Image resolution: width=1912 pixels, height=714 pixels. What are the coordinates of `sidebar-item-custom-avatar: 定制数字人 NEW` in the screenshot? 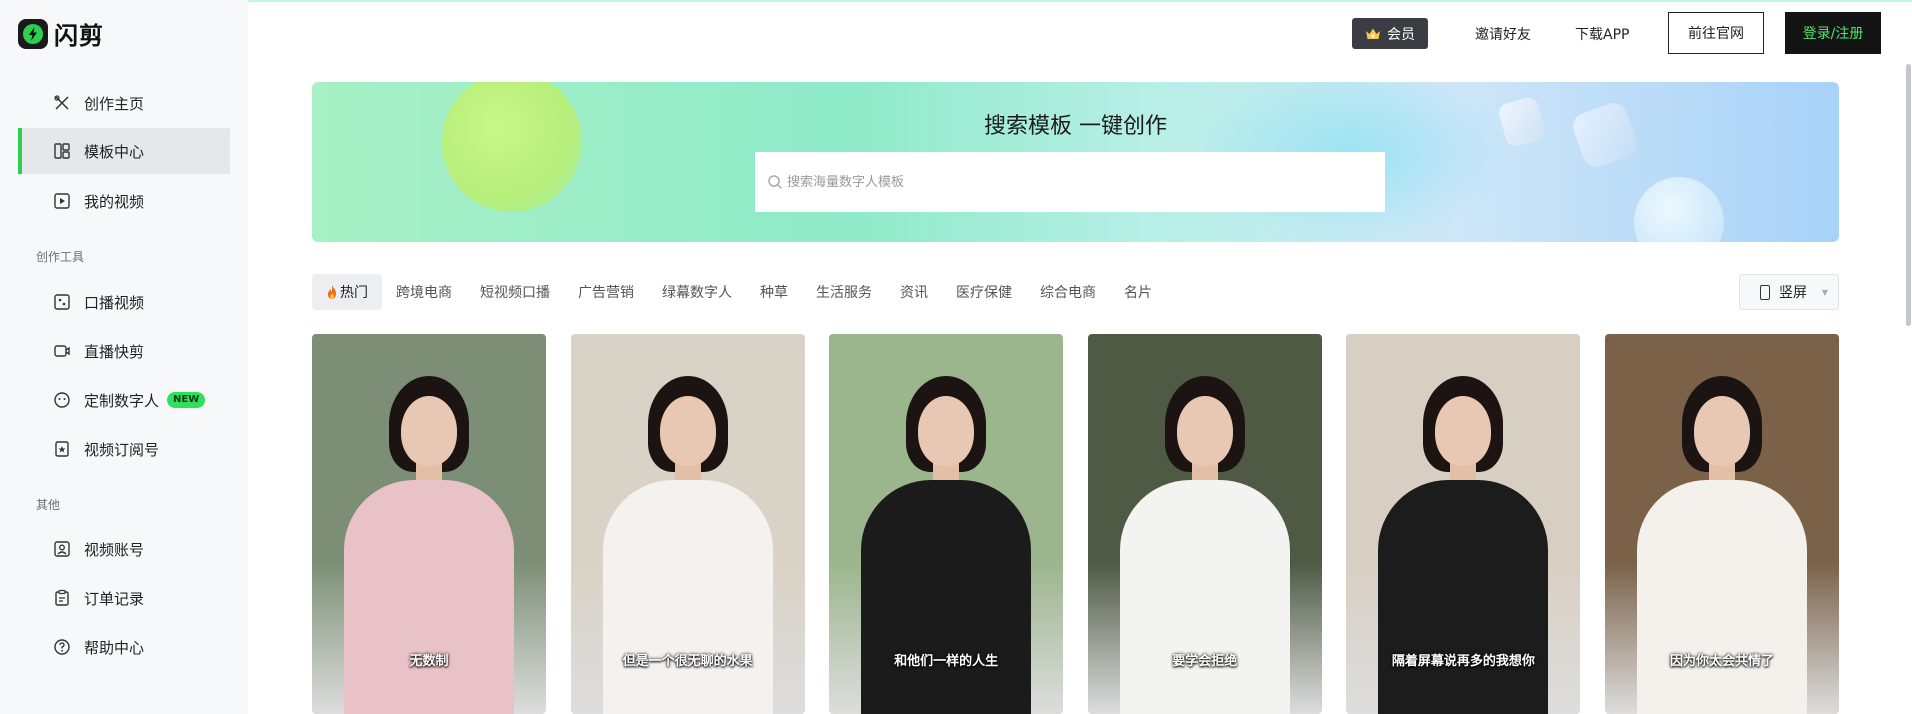 It's located at (124, 400).